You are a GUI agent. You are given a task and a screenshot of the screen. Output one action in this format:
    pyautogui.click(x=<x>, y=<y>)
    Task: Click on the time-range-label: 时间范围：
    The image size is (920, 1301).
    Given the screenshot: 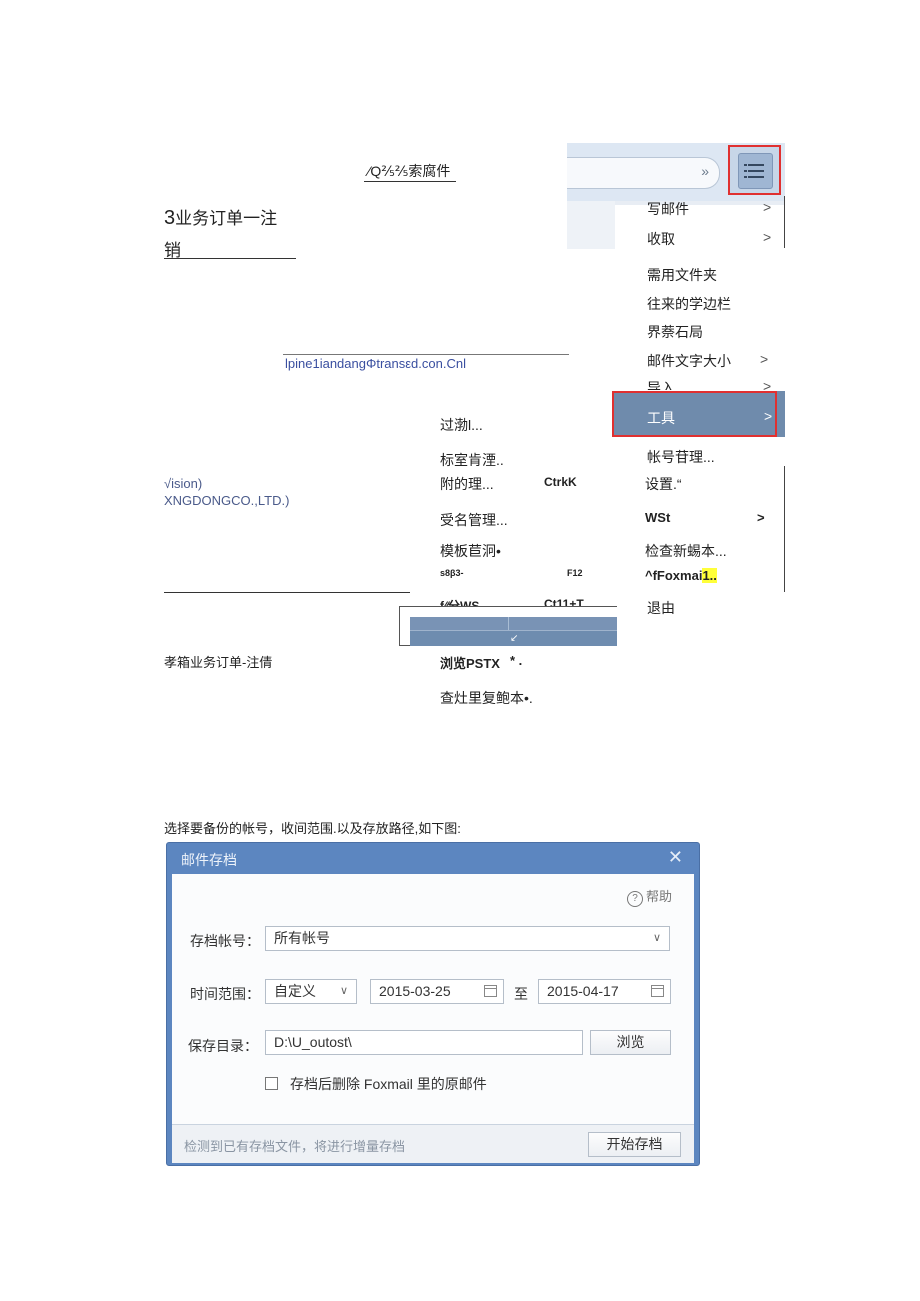 What is the action you would take?
    pyautogui.click(x=225, y=994)
    